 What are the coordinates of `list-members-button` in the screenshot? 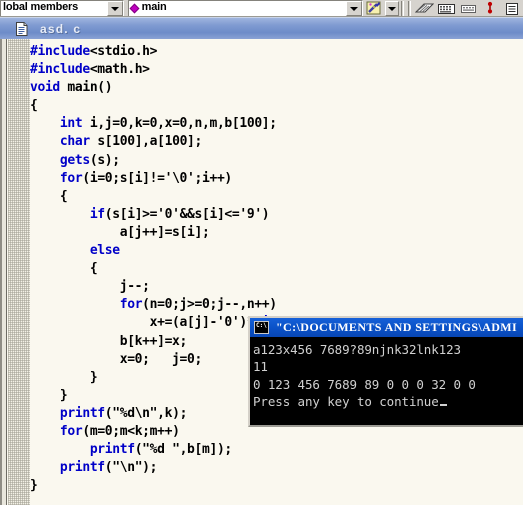 It's located at (446, 8).